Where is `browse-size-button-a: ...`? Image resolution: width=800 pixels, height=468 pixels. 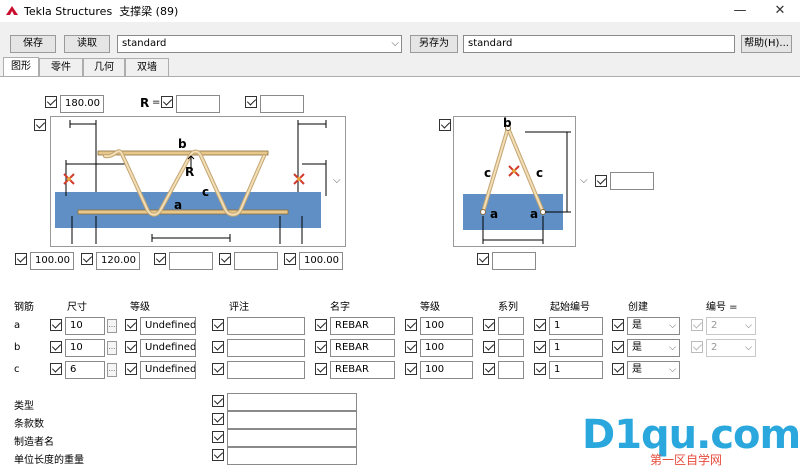 browse-size-button-a: ... is located at coordinates (112, 326).